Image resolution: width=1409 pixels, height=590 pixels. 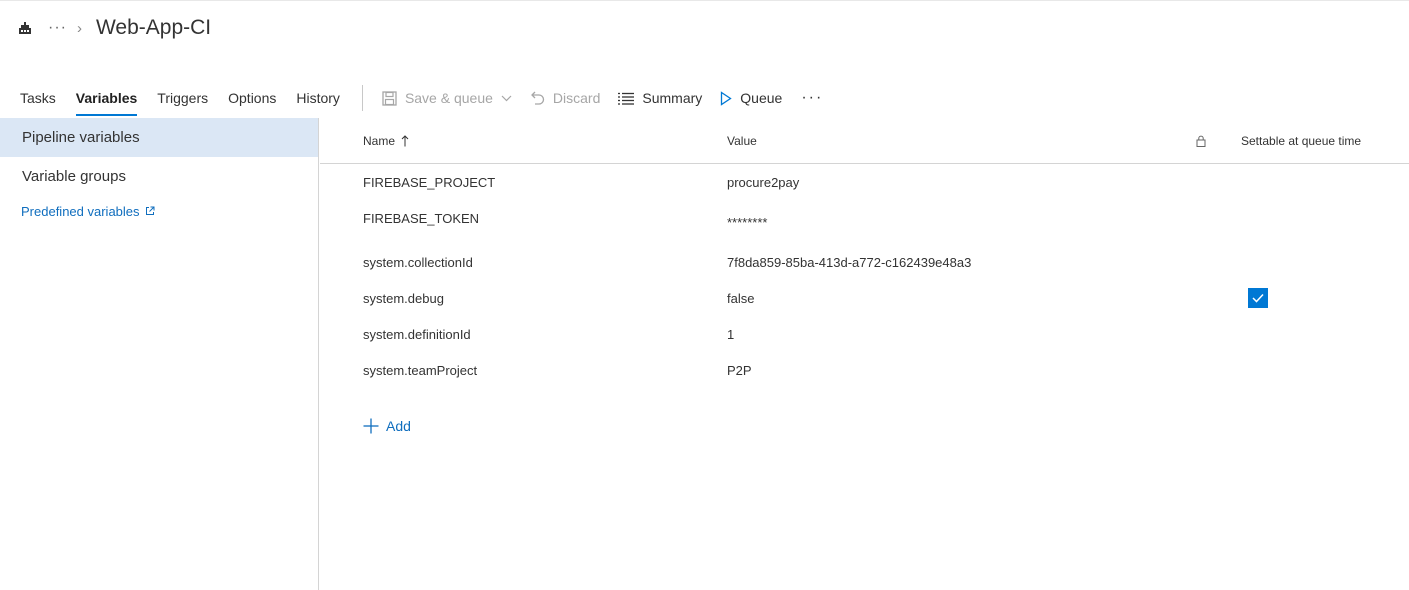 I want to click on list-icon, so click(x=626, y=98).